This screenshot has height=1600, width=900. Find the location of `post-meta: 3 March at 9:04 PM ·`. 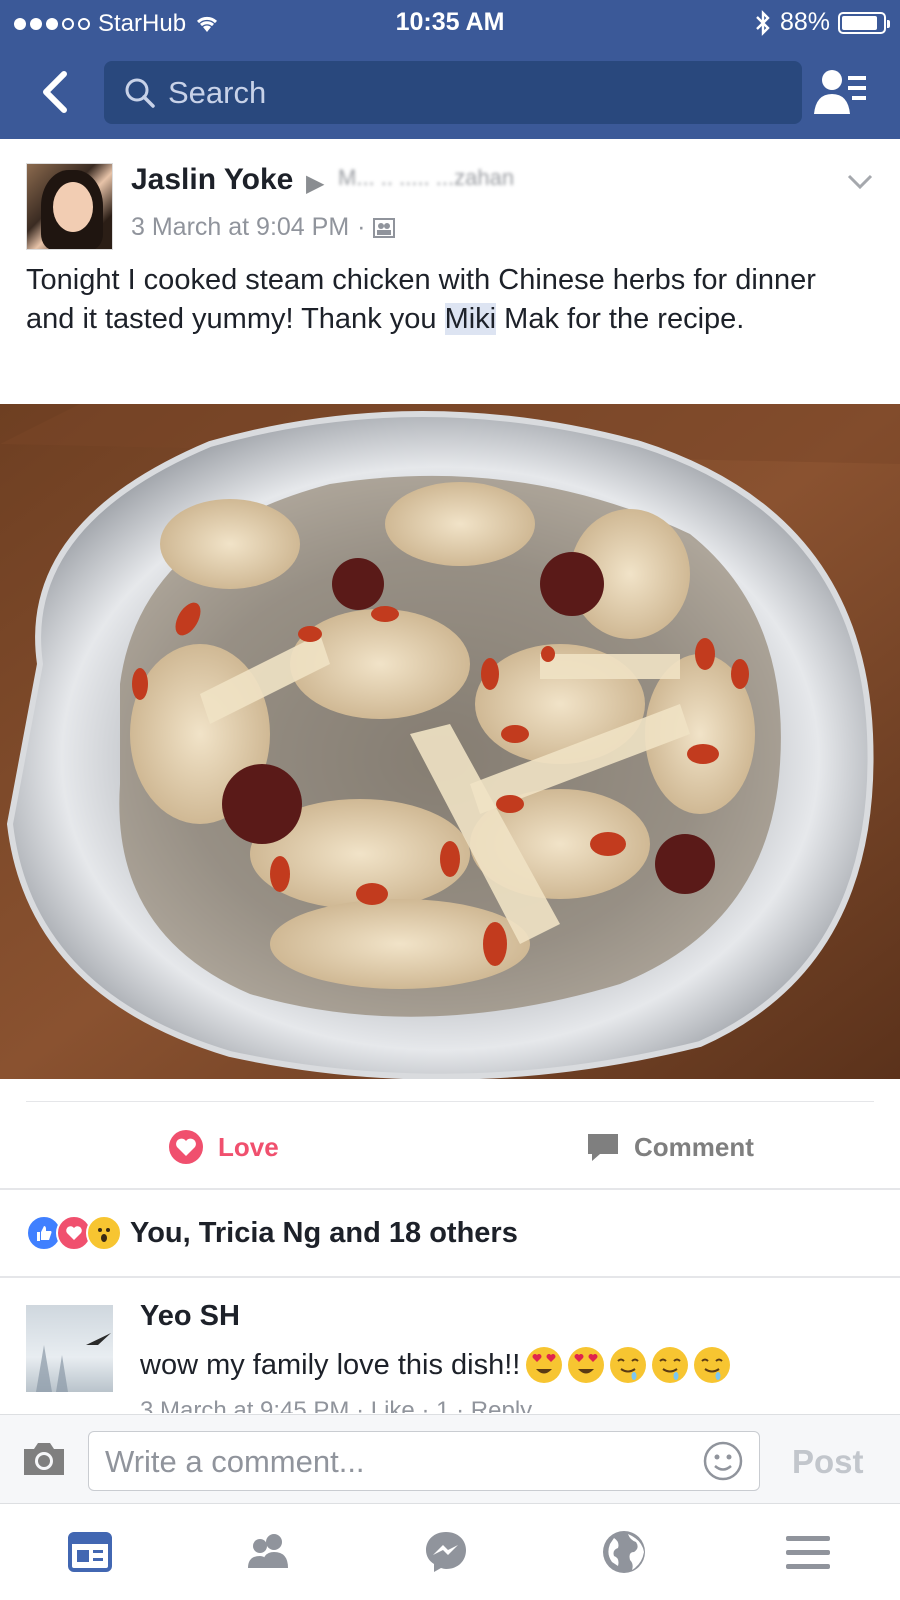

post-meta: 3 March at 9:04 PM · is located at coordinates (263, 227).